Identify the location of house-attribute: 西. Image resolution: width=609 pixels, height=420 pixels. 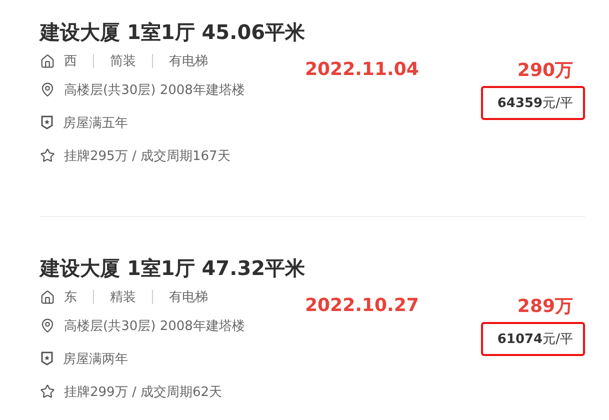
(70, 61).